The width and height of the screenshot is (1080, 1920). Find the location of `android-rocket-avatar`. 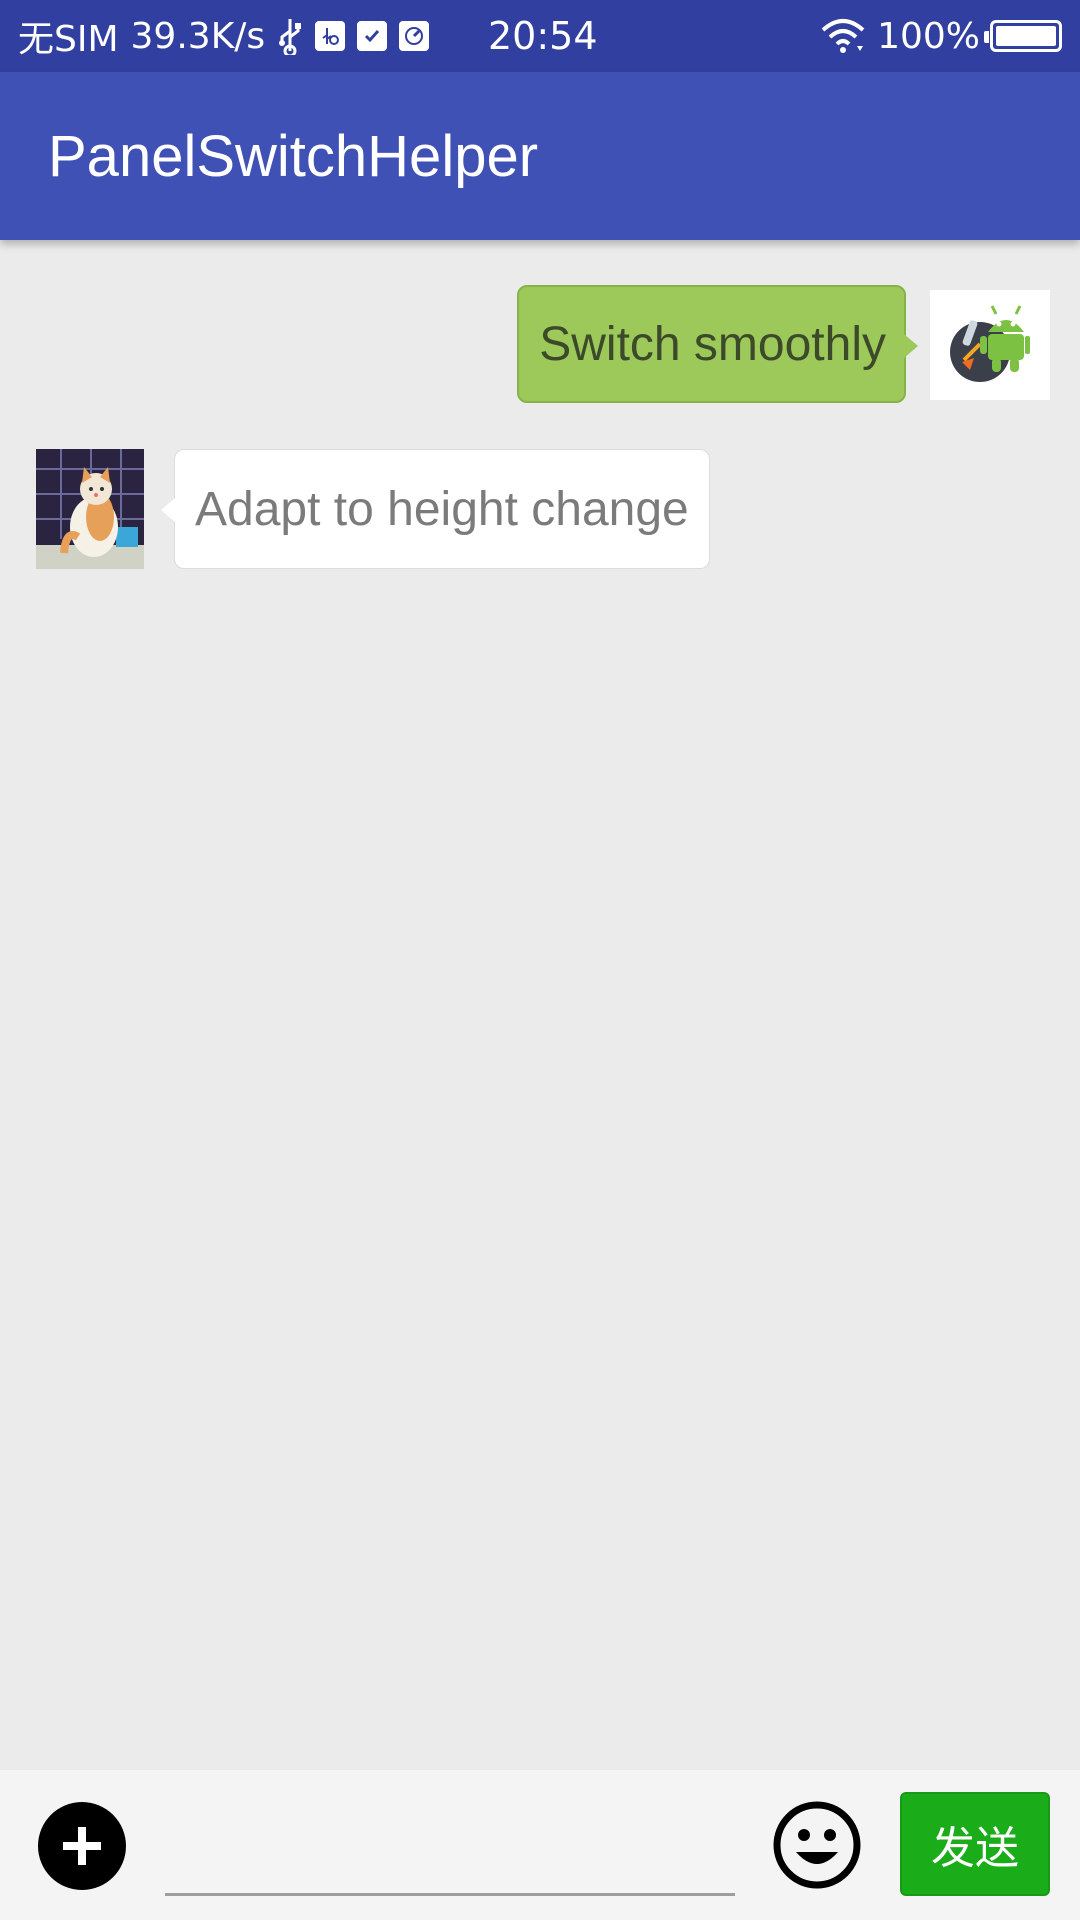

android-rocket-avatar is located at coordinates (990, 345).